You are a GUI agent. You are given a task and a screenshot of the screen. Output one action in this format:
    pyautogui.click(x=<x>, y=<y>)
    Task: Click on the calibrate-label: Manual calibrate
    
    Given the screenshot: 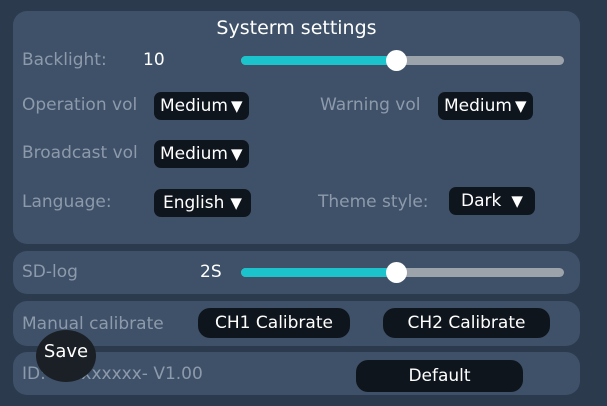 What is the action you would take?
    pyautogui.click(x=93, y=324)
    